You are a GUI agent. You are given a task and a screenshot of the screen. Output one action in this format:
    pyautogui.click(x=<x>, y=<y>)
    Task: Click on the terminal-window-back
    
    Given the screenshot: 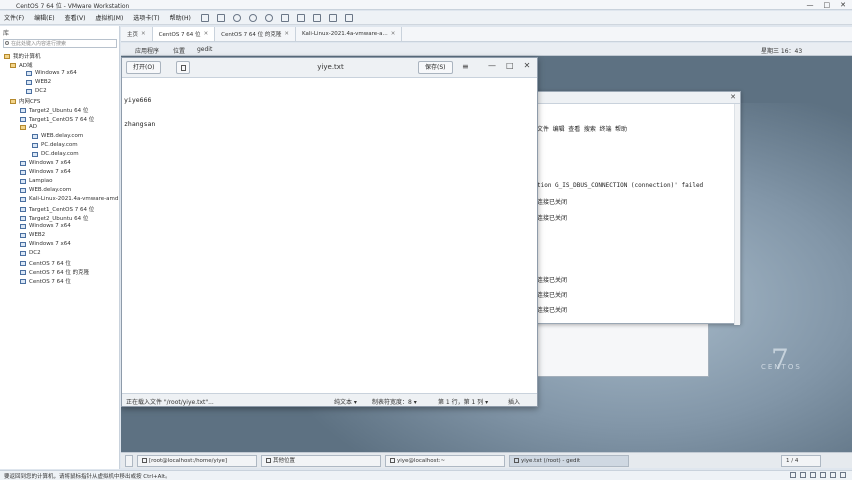 What is the action you would take?
    pyautogui.click(x=620, y=350)
    